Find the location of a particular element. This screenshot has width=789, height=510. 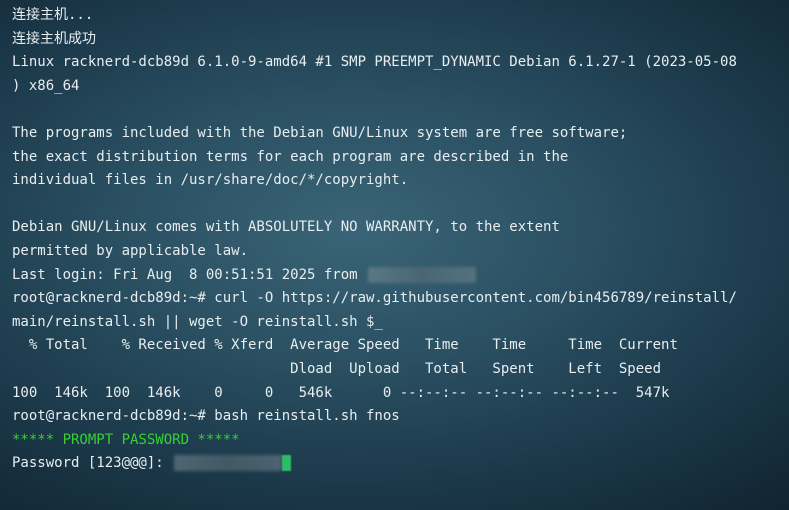

last-login-line: Last login: Fri Aug 8 00:51:51 2025 from is located at coordinates (395, 276).